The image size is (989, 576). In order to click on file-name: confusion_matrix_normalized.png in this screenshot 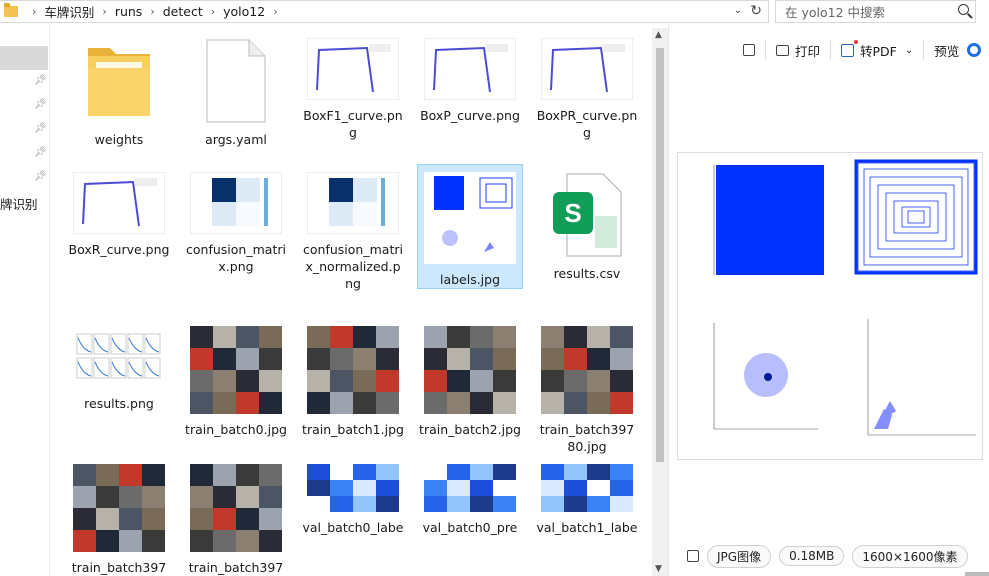, I will do `click(353, 266)`.